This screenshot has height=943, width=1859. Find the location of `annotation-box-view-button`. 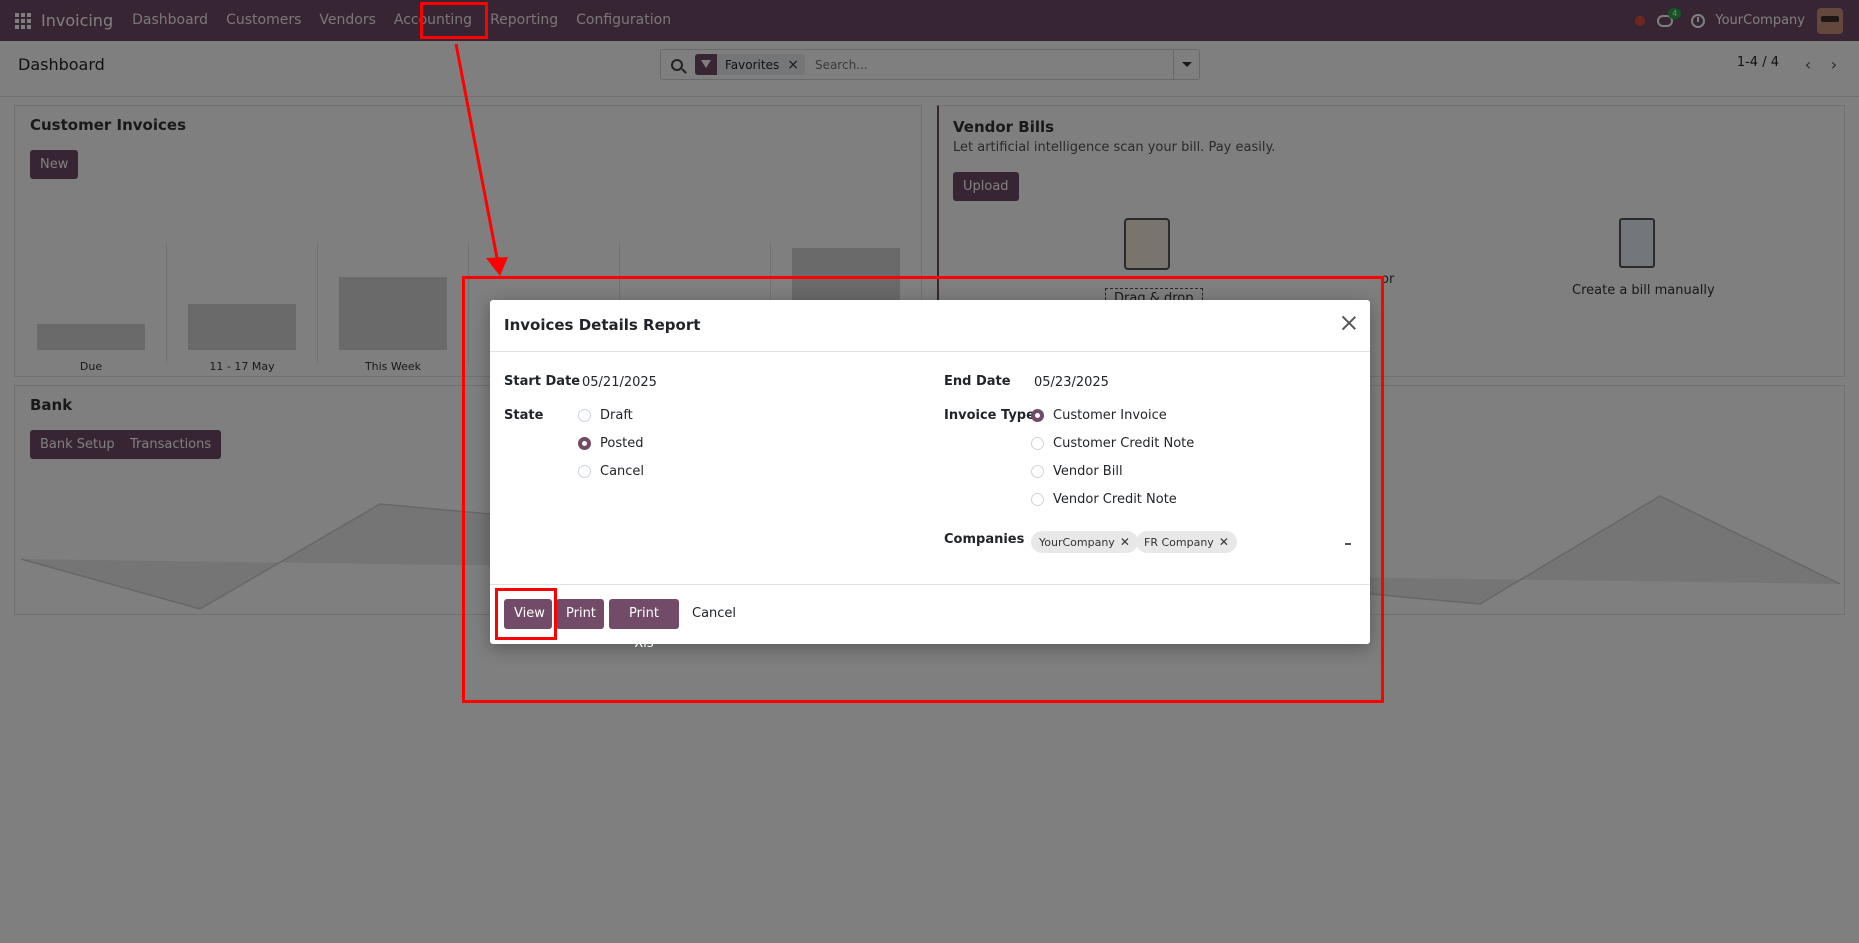

annotation-box-view-button is located at coordinates (526, 614).